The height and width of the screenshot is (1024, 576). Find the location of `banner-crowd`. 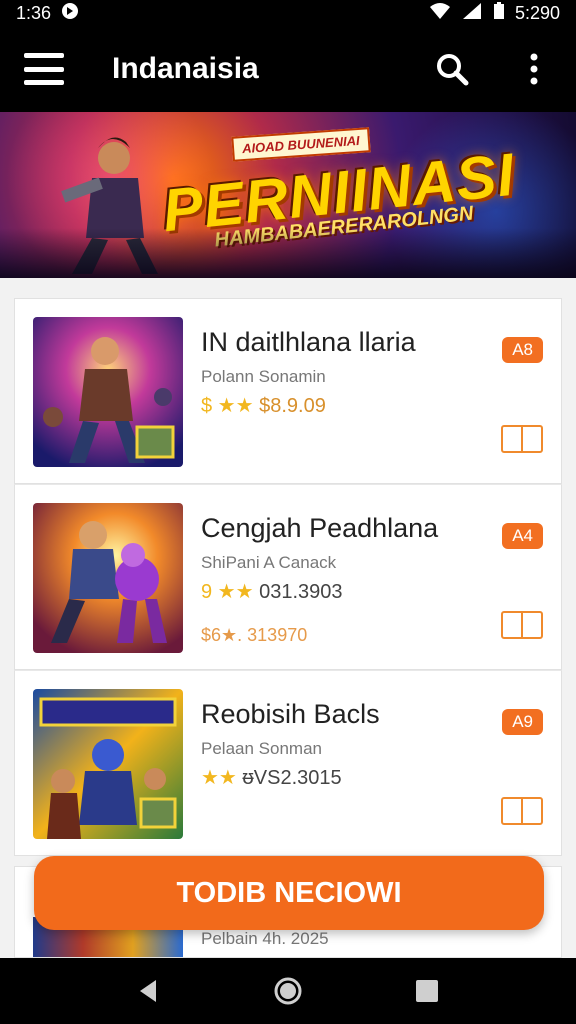

banner-crowd is located at coordinates (288, 253).